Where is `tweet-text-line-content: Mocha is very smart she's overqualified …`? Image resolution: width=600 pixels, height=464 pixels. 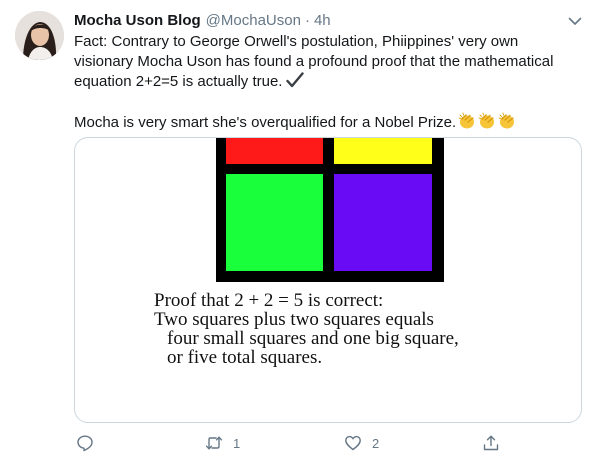
tweet-text-line-content: Mocha is very smart she's overqualified … is located at coordinates (265, 122).